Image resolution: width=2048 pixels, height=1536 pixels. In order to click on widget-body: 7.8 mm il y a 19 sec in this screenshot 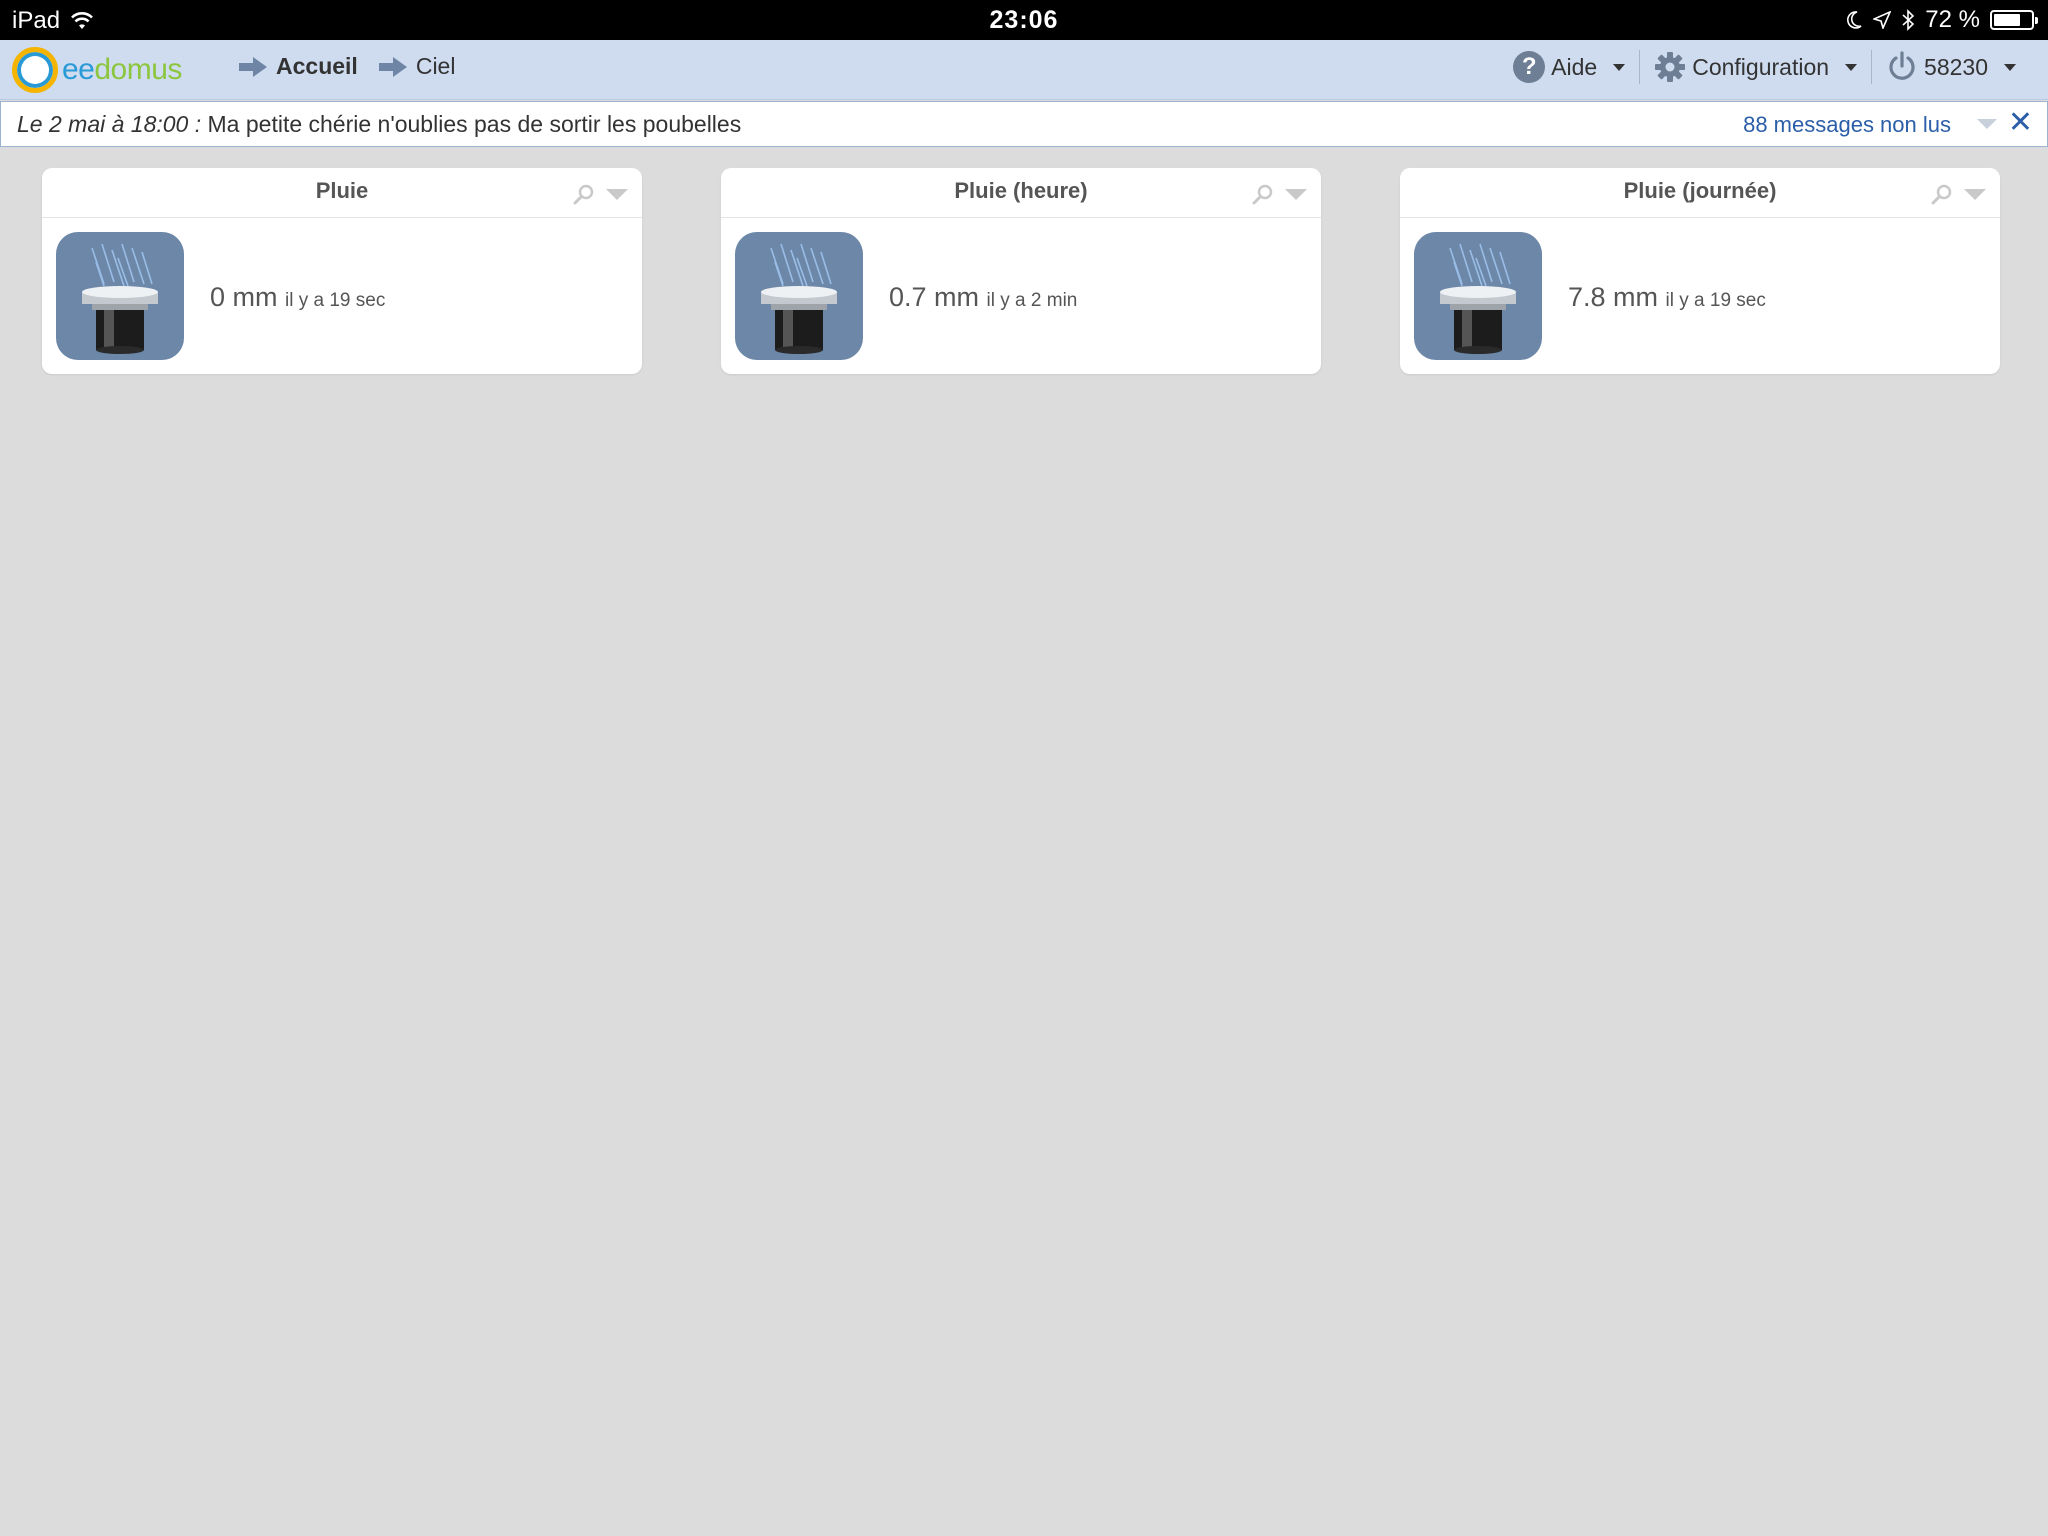, I will do `click(1700, 296)`.